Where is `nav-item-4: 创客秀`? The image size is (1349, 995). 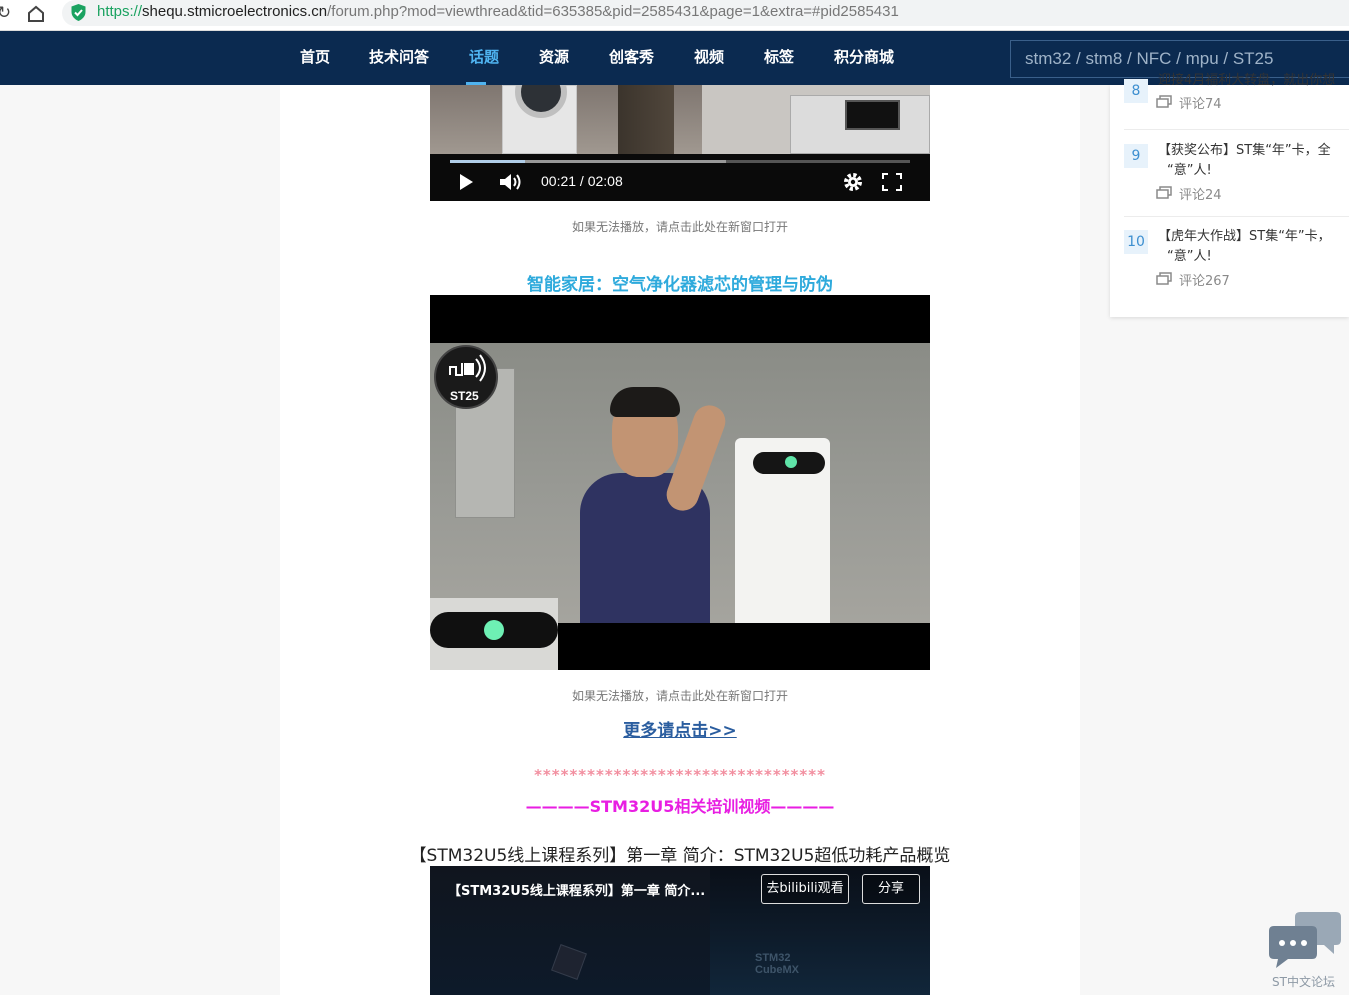
nav-item-4: 创客秀 is located at coordinates (631, 58).